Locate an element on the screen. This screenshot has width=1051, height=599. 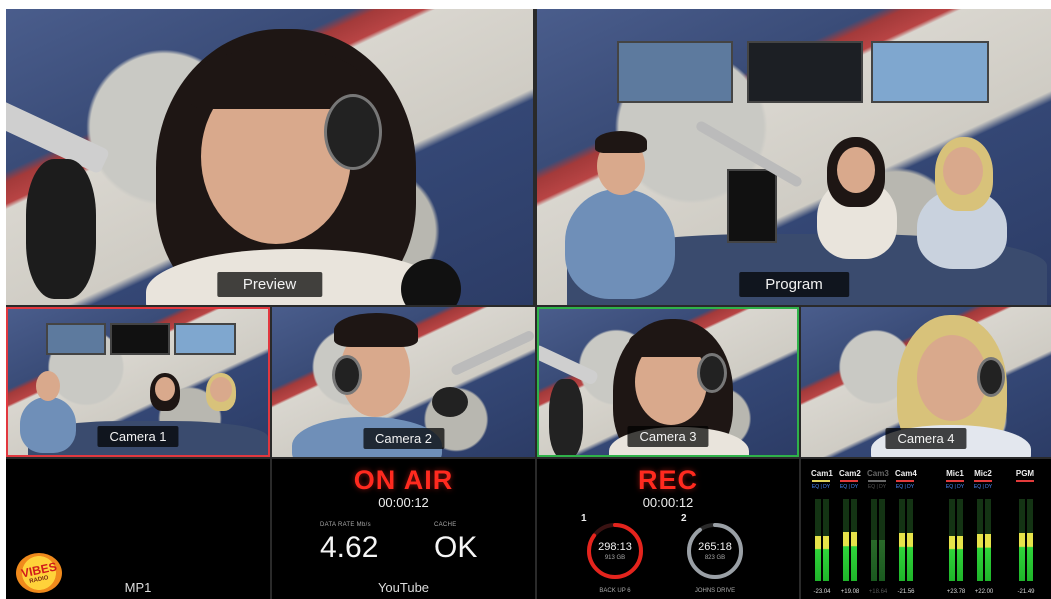
data-rate-value: 4.62 is located at coordinates (349, 547).